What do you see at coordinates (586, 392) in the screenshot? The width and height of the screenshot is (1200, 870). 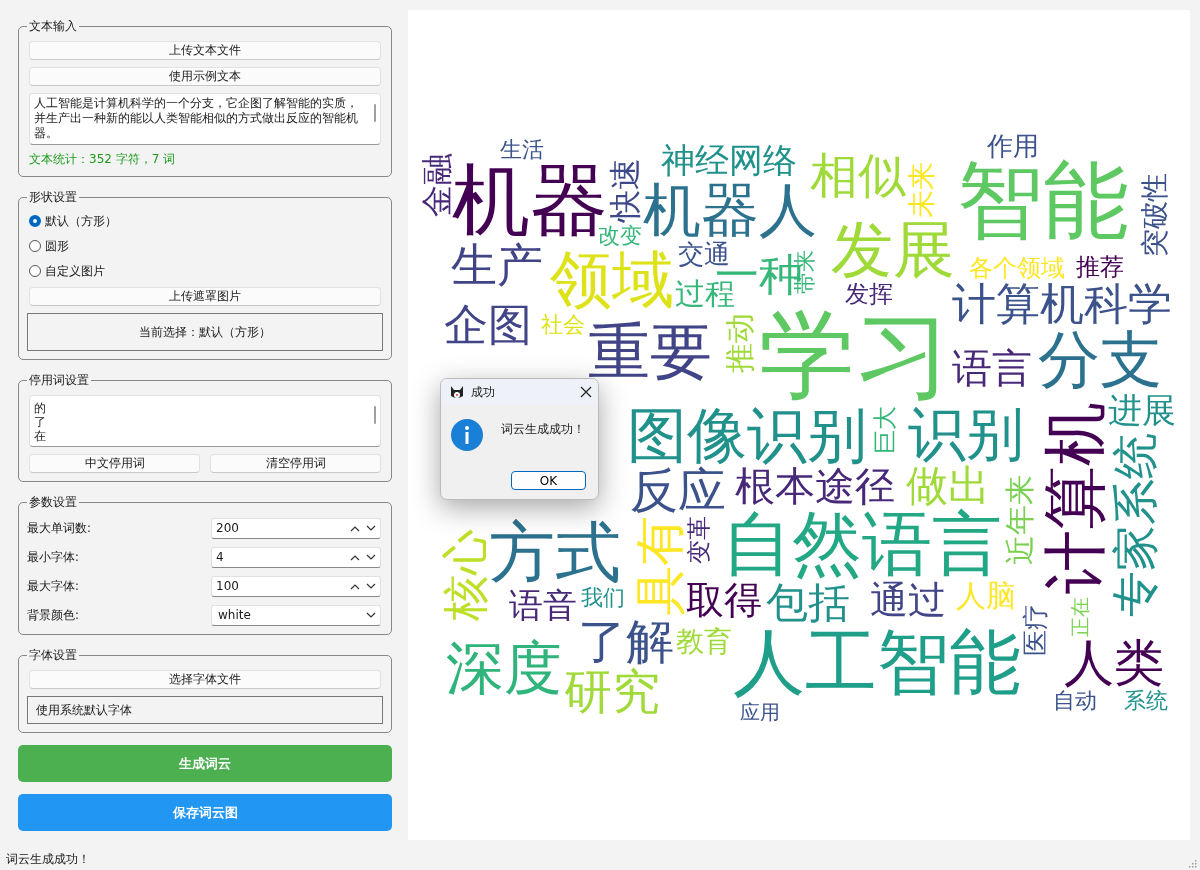 I see `close-icon` at bounding box center [586, 392].